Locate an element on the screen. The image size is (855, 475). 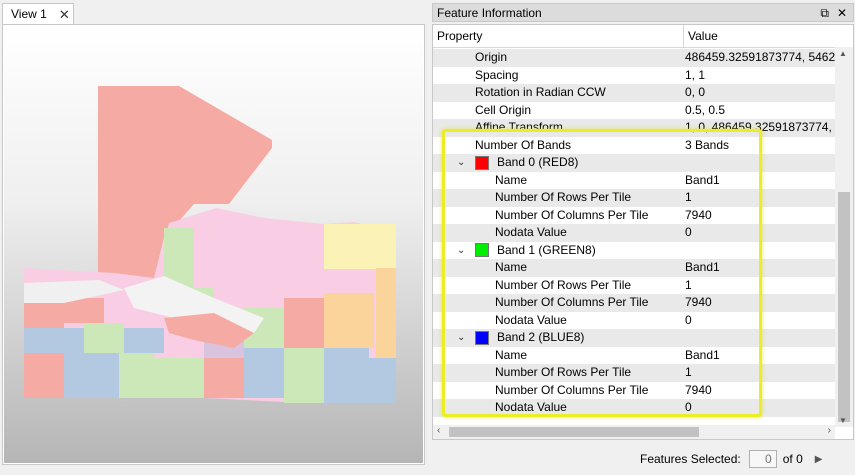
band-group-row: ⌄ Band 0 (RED8) is located at coordinates (634, 163).